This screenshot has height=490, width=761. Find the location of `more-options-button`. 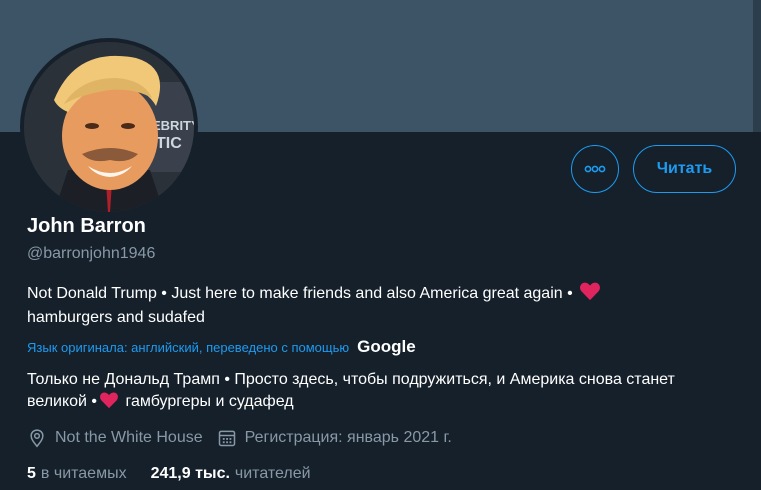

more-options-button is located at coordinates (595, 169).